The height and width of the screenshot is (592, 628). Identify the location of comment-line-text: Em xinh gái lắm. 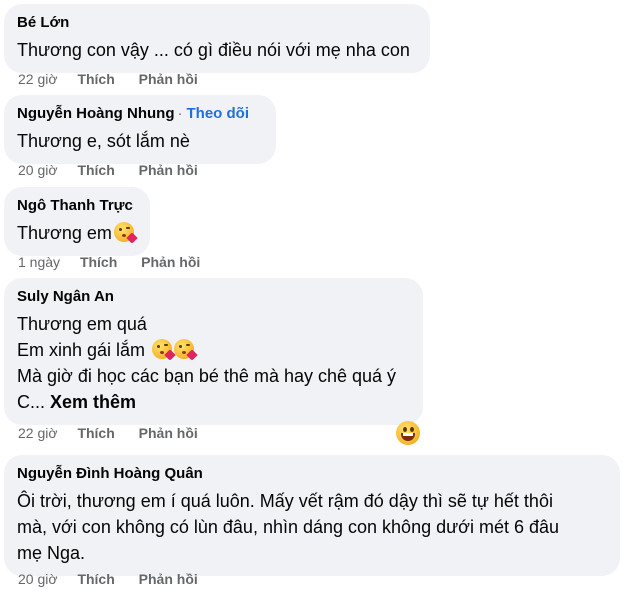
(81, 350).